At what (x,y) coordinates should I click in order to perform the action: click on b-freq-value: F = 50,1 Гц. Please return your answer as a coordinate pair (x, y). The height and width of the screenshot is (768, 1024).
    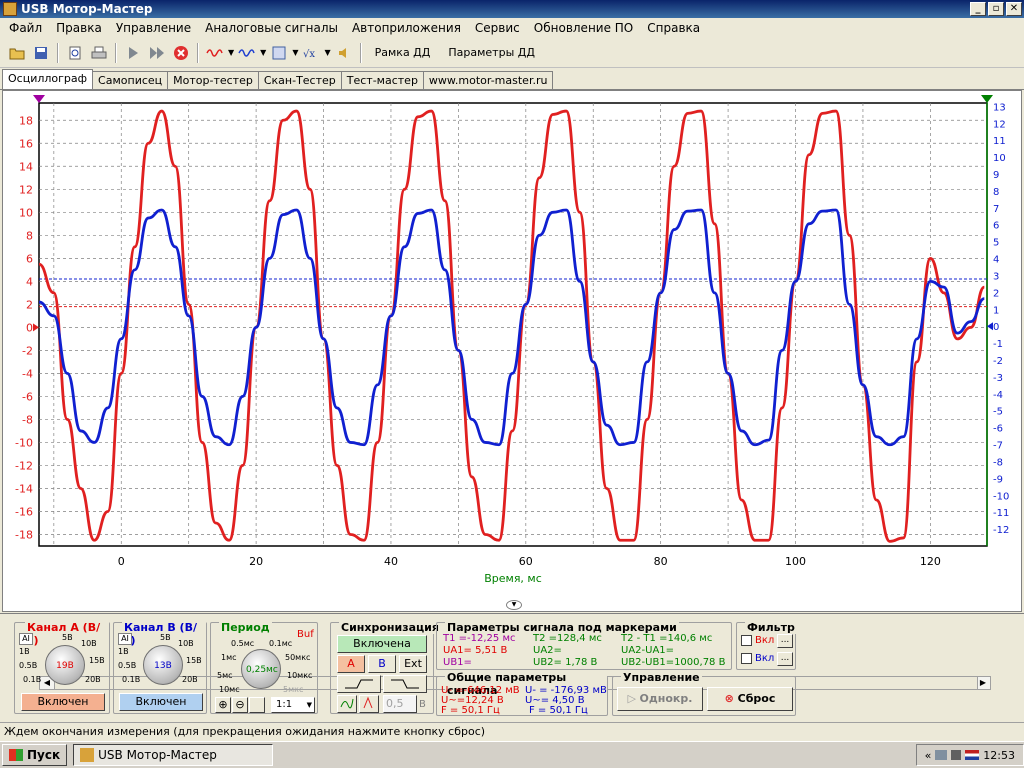
    Looking at the image, I should click on (558, 710).